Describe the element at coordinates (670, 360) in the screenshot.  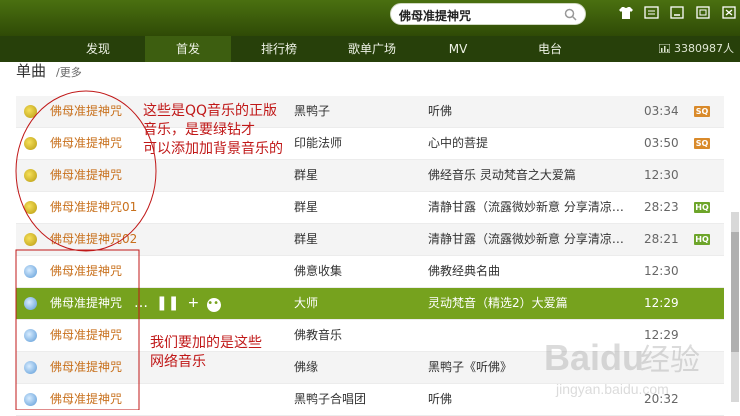
I see `svg-text: 经验` at that location.